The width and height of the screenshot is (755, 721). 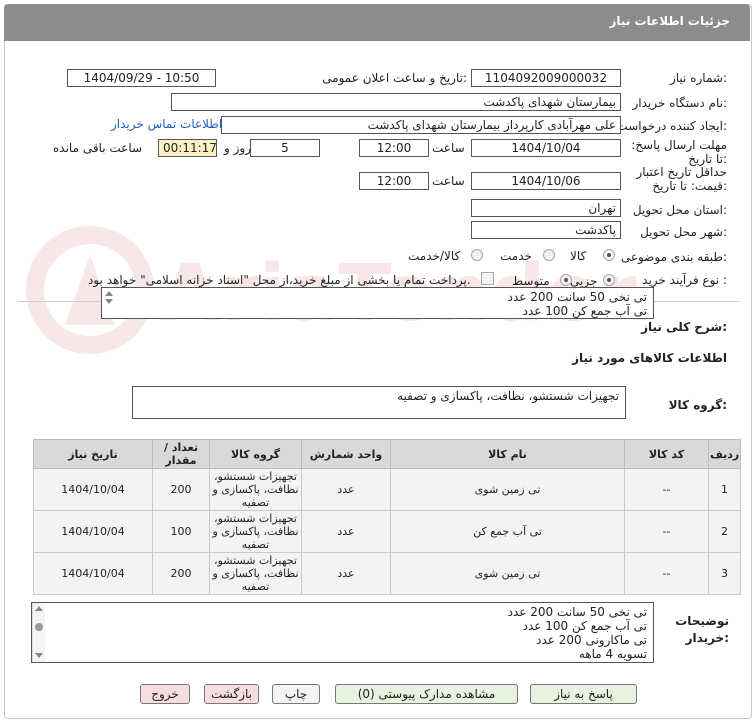 I want to click on category-option-goods: کالا, so click(x=578, y=256).